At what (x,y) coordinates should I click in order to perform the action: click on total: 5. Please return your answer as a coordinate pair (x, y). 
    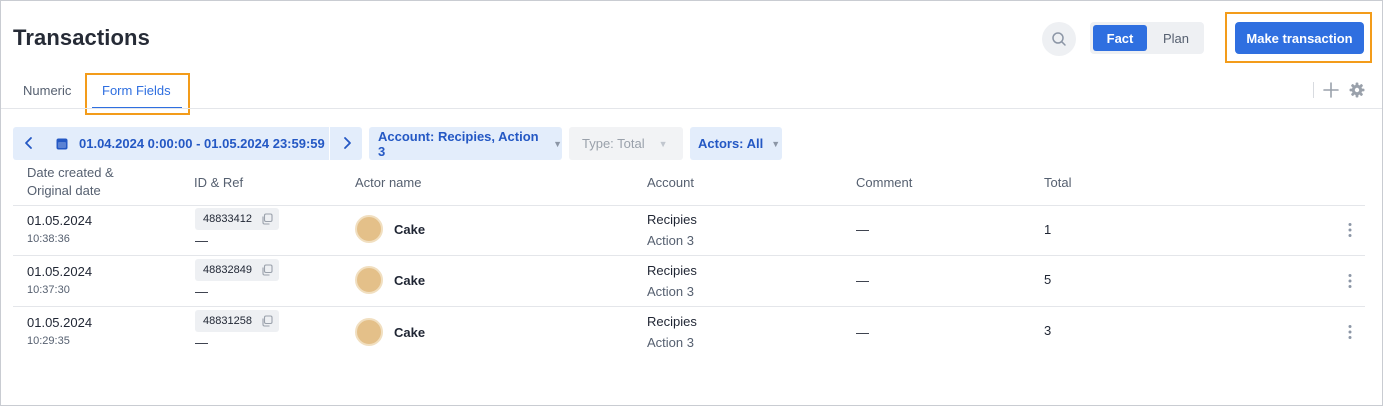
    Looking at the image, I should click on (1048, 279).